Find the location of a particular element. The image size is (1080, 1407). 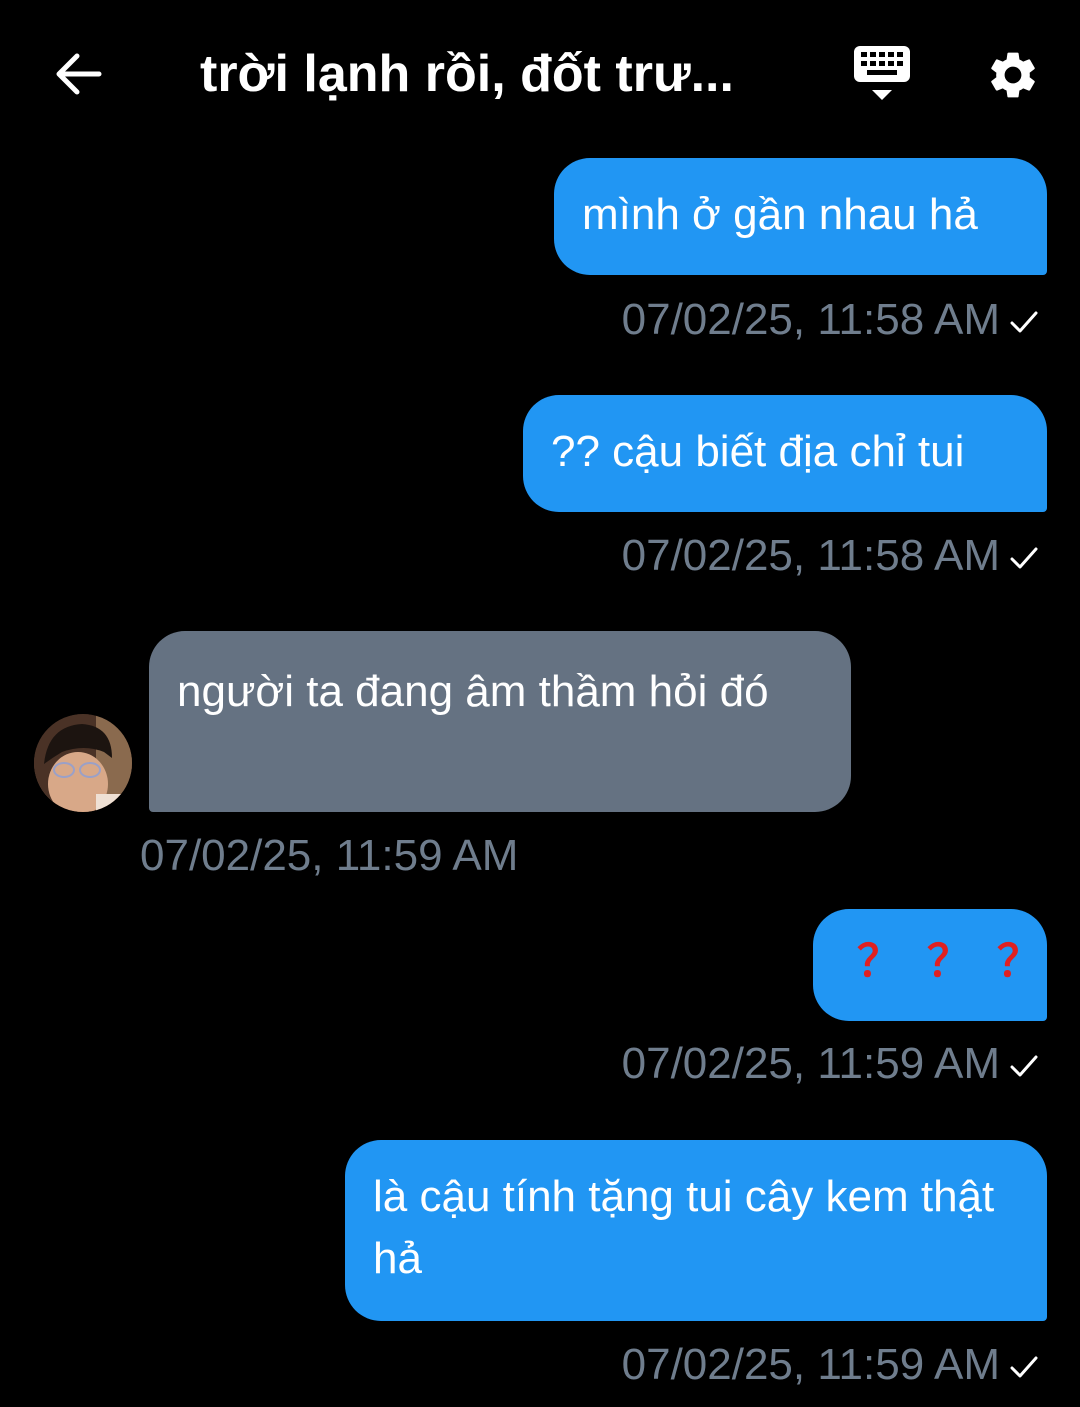

settings-button is located at coordinates (1013, 75).